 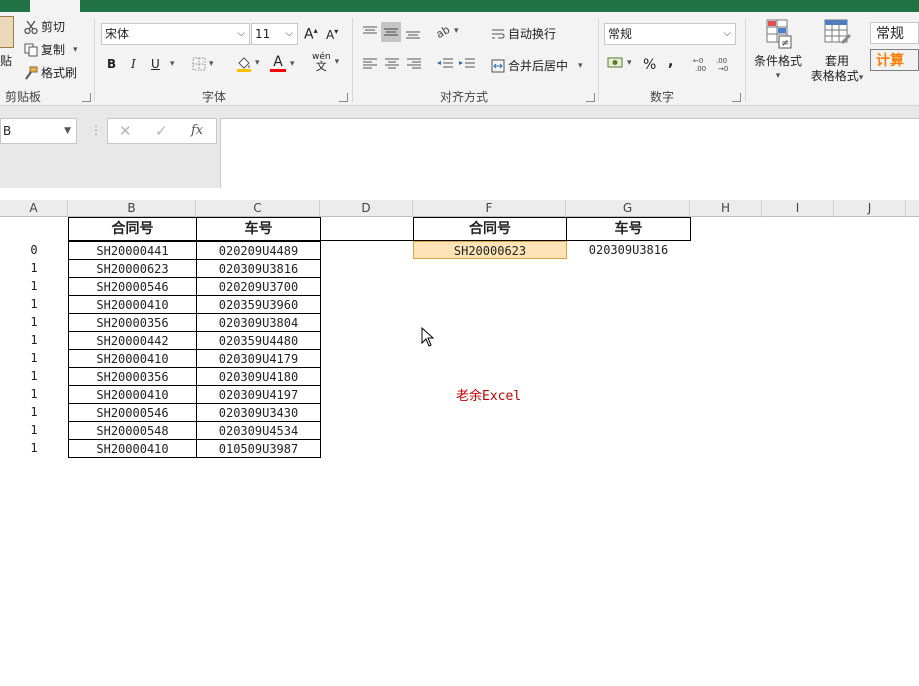 I want to click on align-top-button, so click(x=370, y=32).